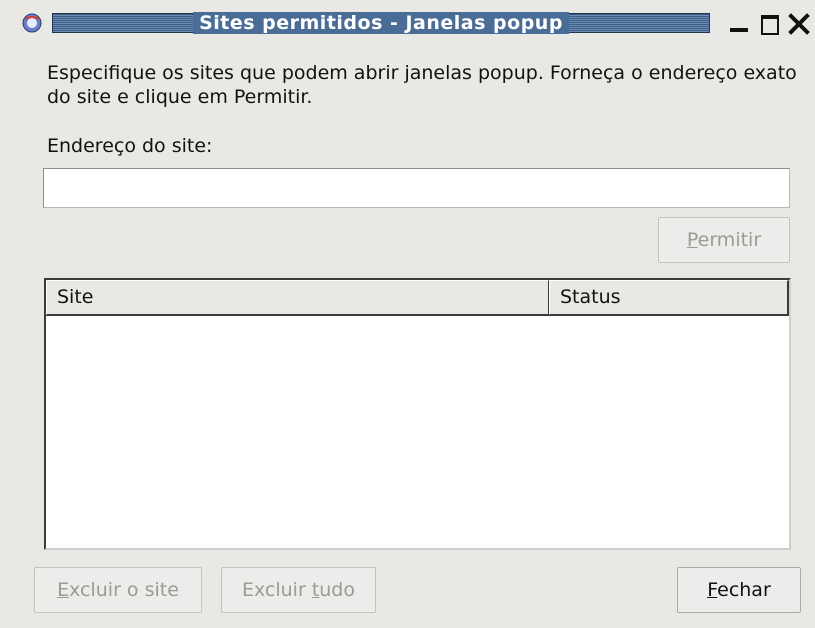  What do you see at coordinates (124, 590) in the screenshot?
I see `remove-site-label: xcluir o site` at bounding box center [124, 590].